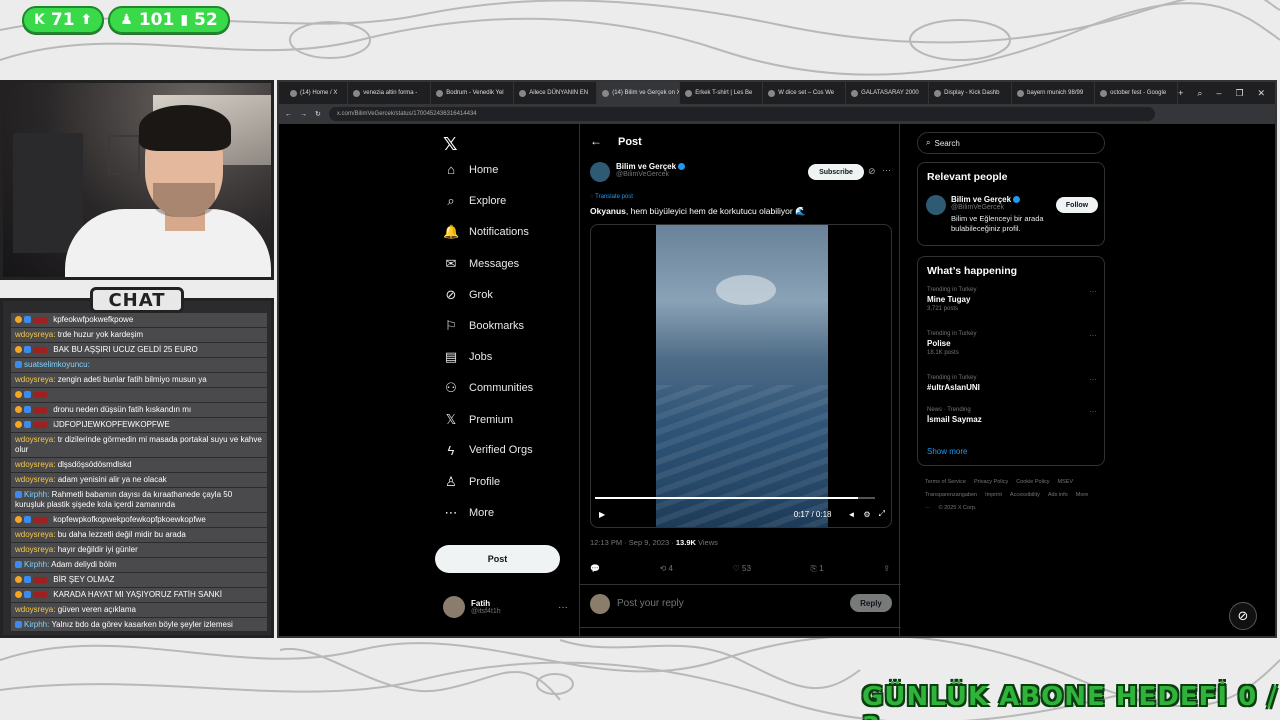 The width and height of the screenshot is (1280, 720). Describe the element at coordinates (481, 603) in the screenshot. I see `account-name: Fatih` at that location.